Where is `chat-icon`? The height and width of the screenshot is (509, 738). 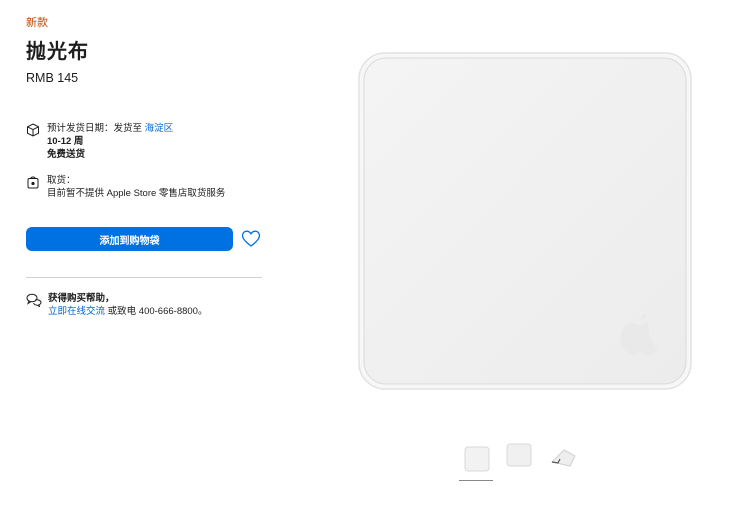
chat-icon is located at coordinates (34, 300).